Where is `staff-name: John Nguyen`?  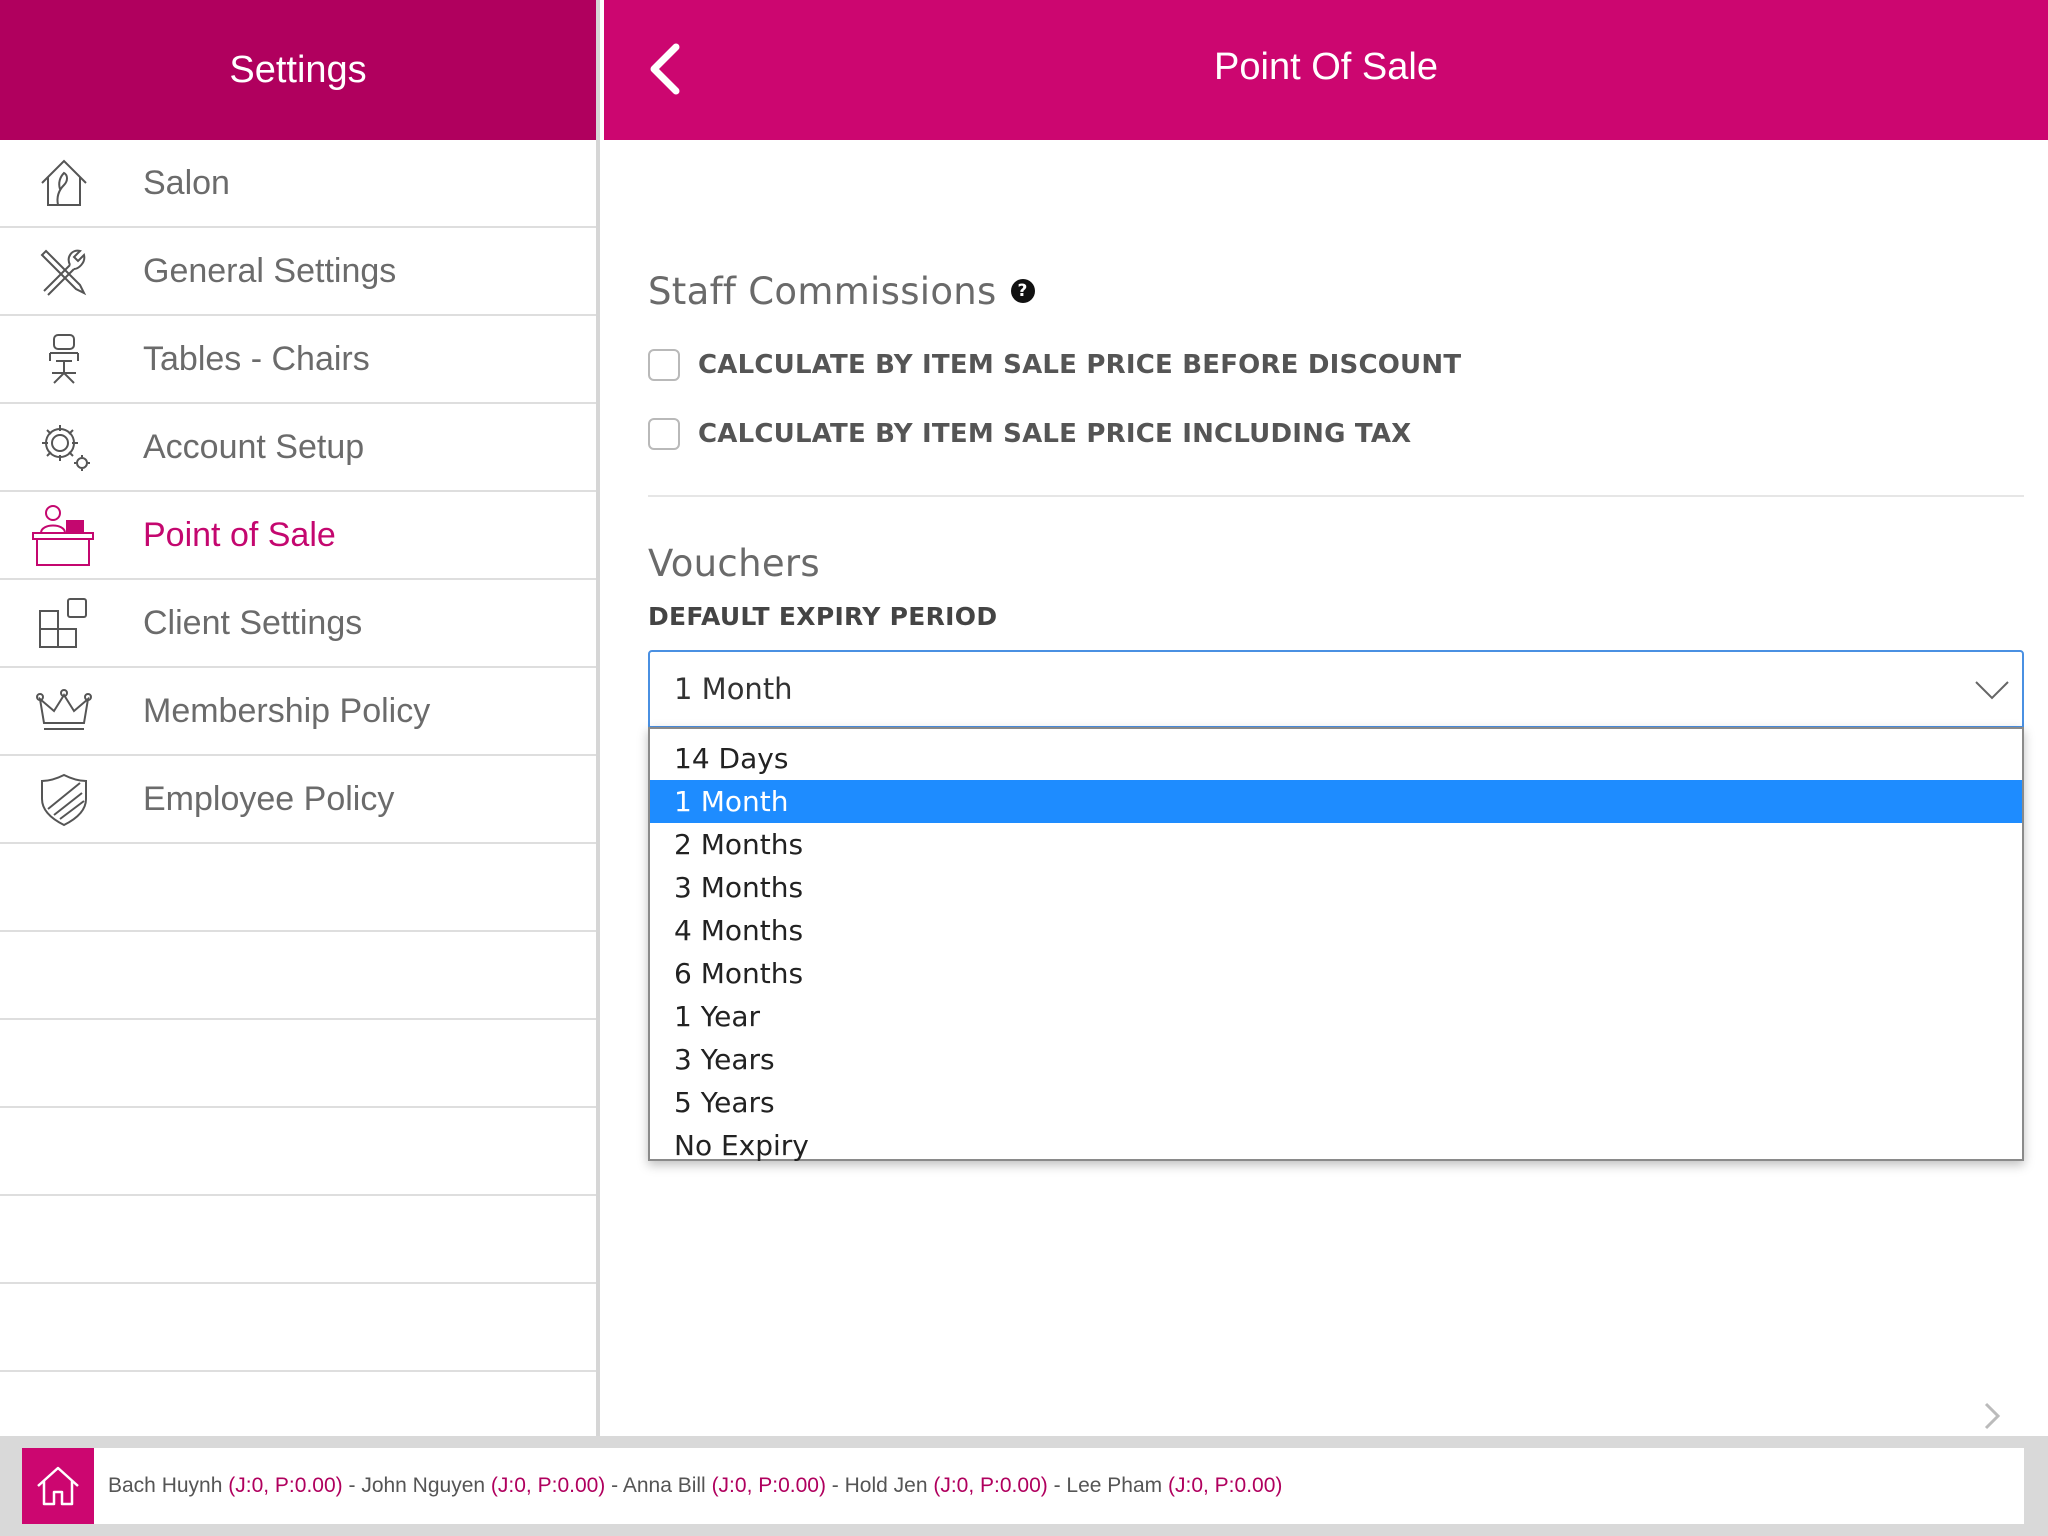
staff-name: John Nguyen is located at coordinates (423, 1485).